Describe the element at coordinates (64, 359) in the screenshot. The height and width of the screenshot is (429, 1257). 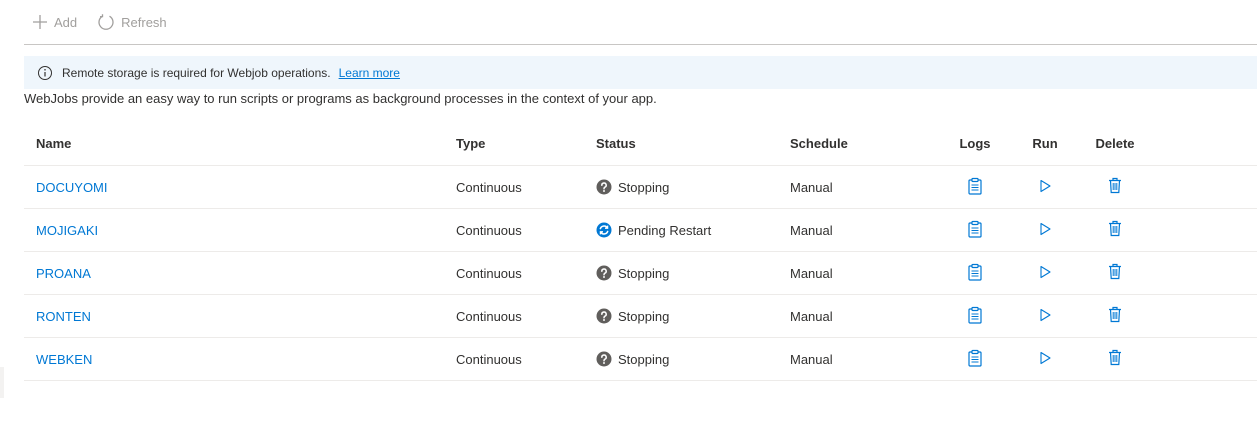
I see `webjob-name-link: WEBKEN` at that location.